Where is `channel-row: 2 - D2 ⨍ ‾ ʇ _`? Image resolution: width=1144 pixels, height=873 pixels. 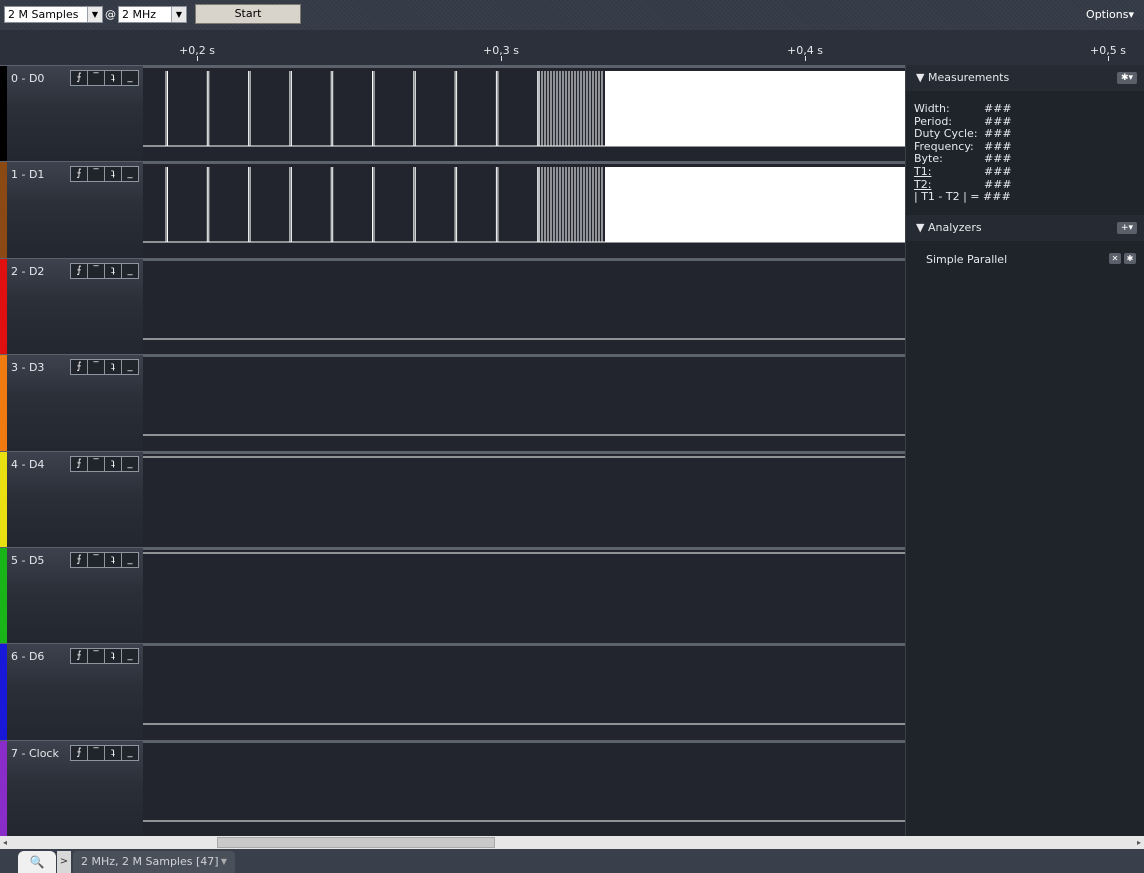
channel-row: 2 - D2 ⨍ ‾ ʇ _ is located at coordinates (452, 306).